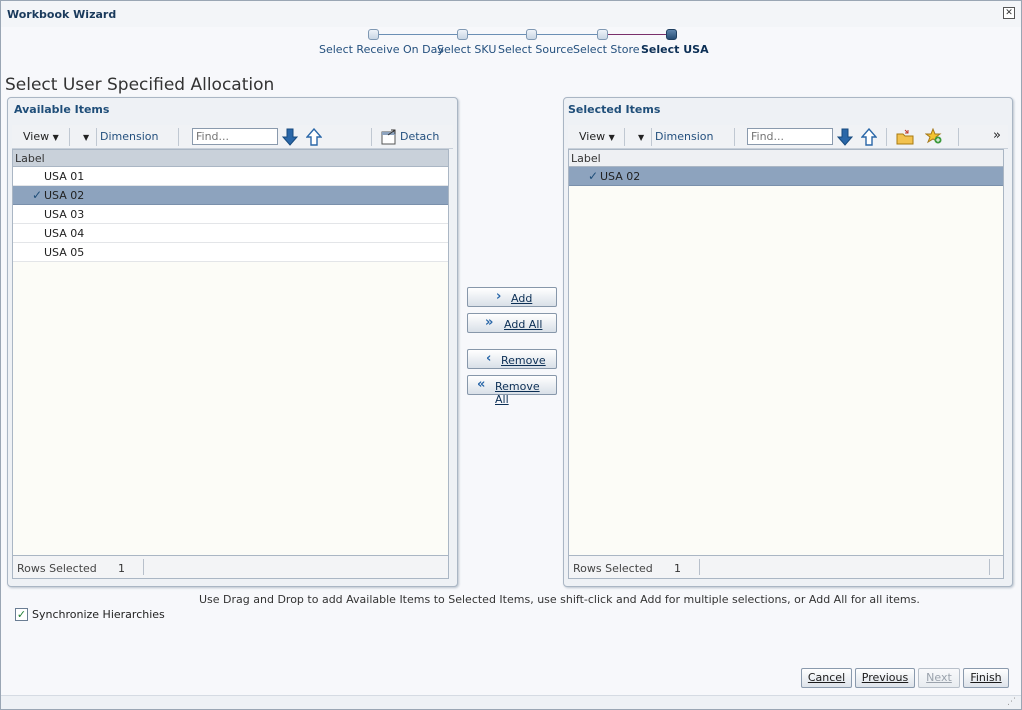 This screenshot has height=710, width=1022. What do you see at coordinates (64, 233) in the screenshot?
I see `row-label: USA 04` at bounding box center [64, 233].